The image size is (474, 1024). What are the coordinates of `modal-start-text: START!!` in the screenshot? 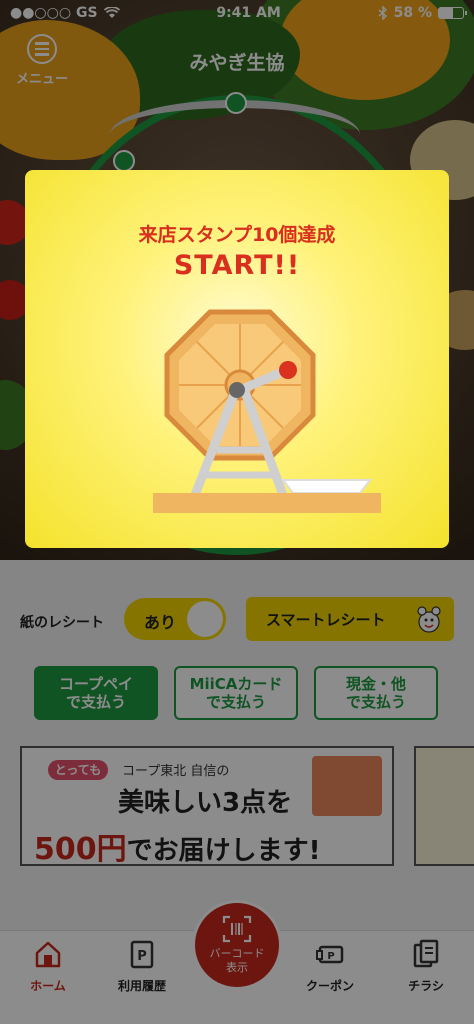 It's located at (237, 265).